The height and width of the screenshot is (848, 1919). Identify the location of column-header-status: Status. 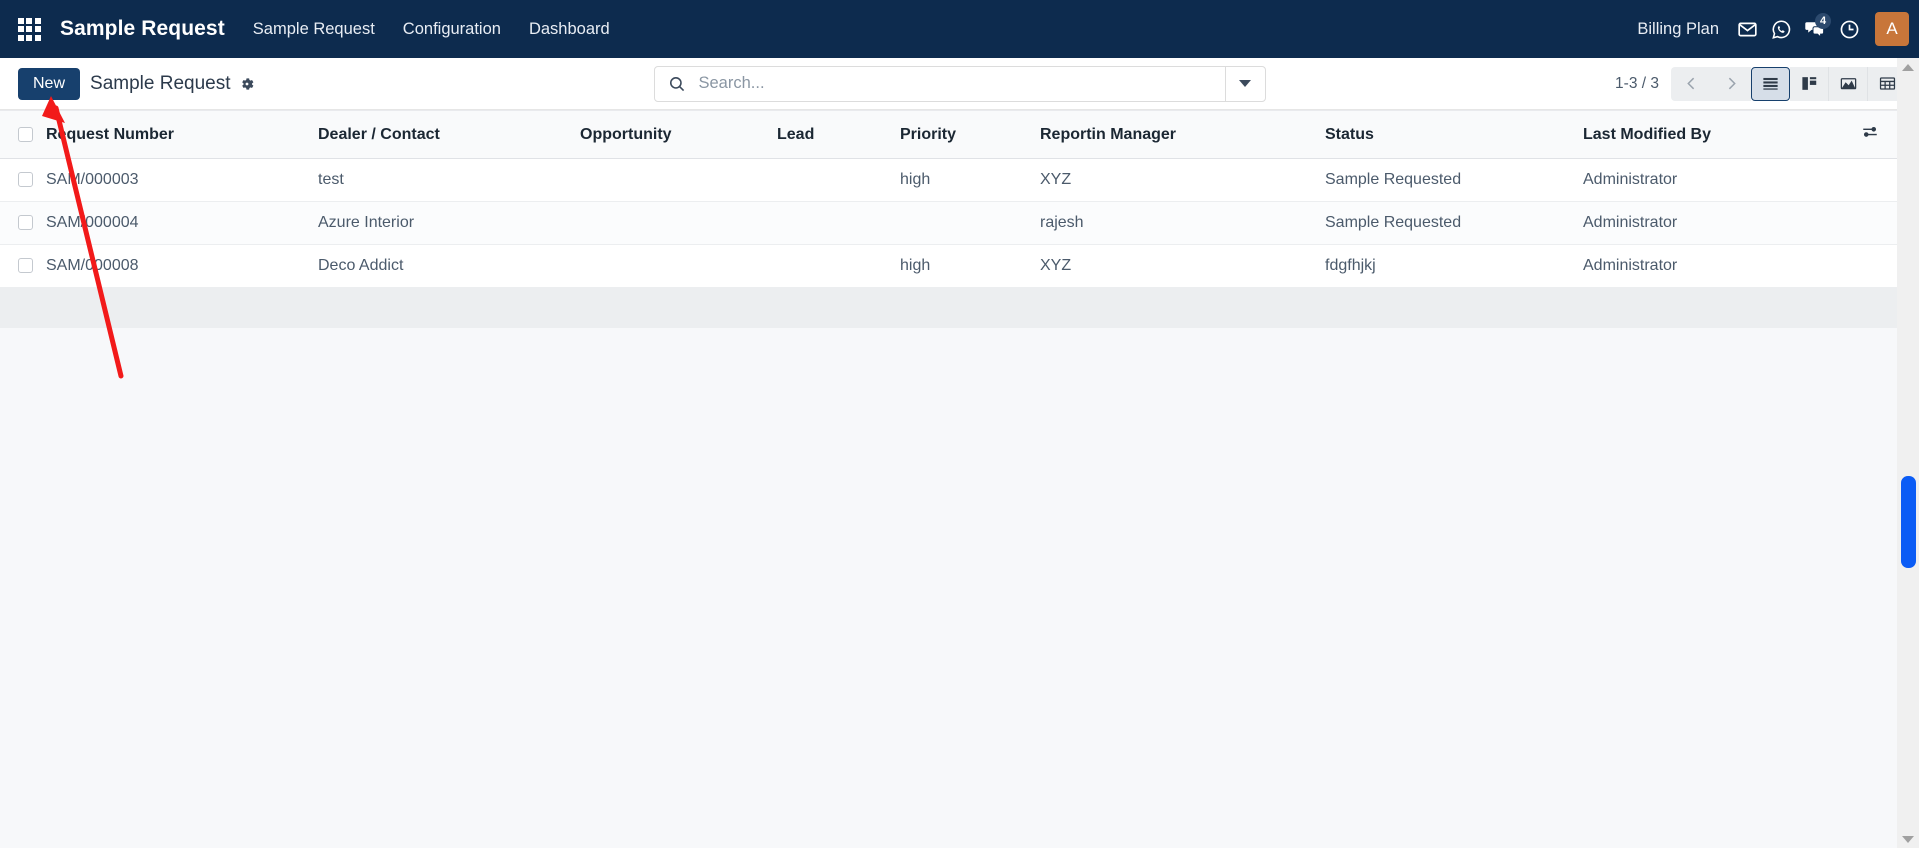
(1454, 134).